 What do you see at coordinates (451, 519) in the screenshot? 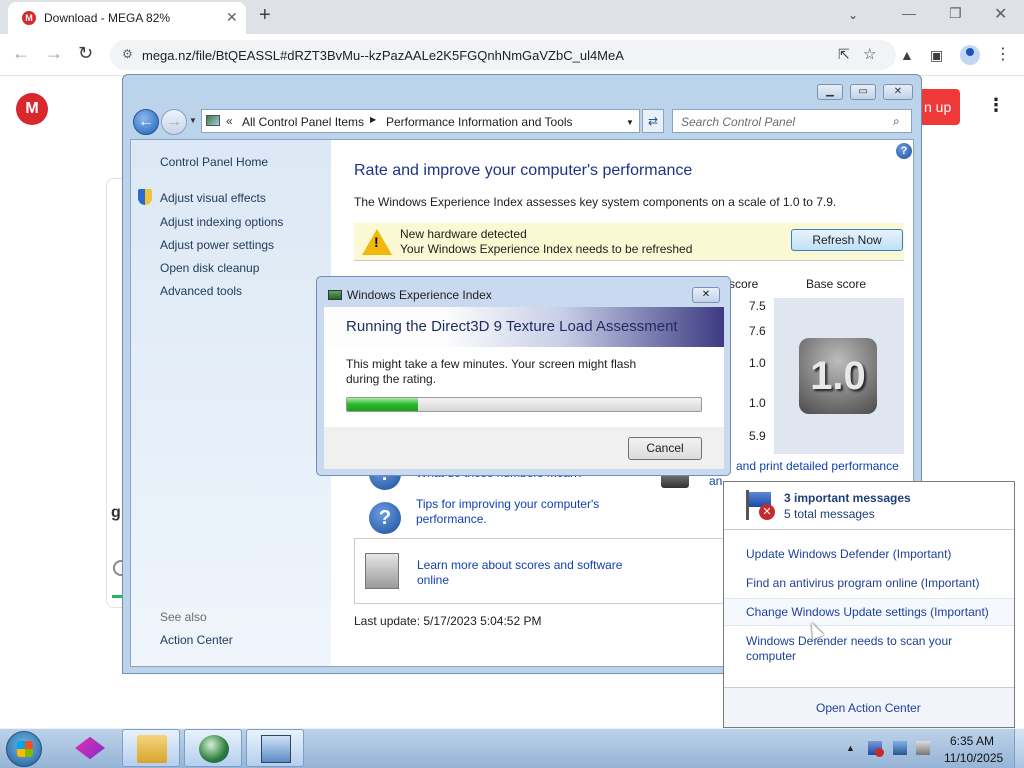
I see `tips-link-cont: performance.` at bounding box center [451, 519].